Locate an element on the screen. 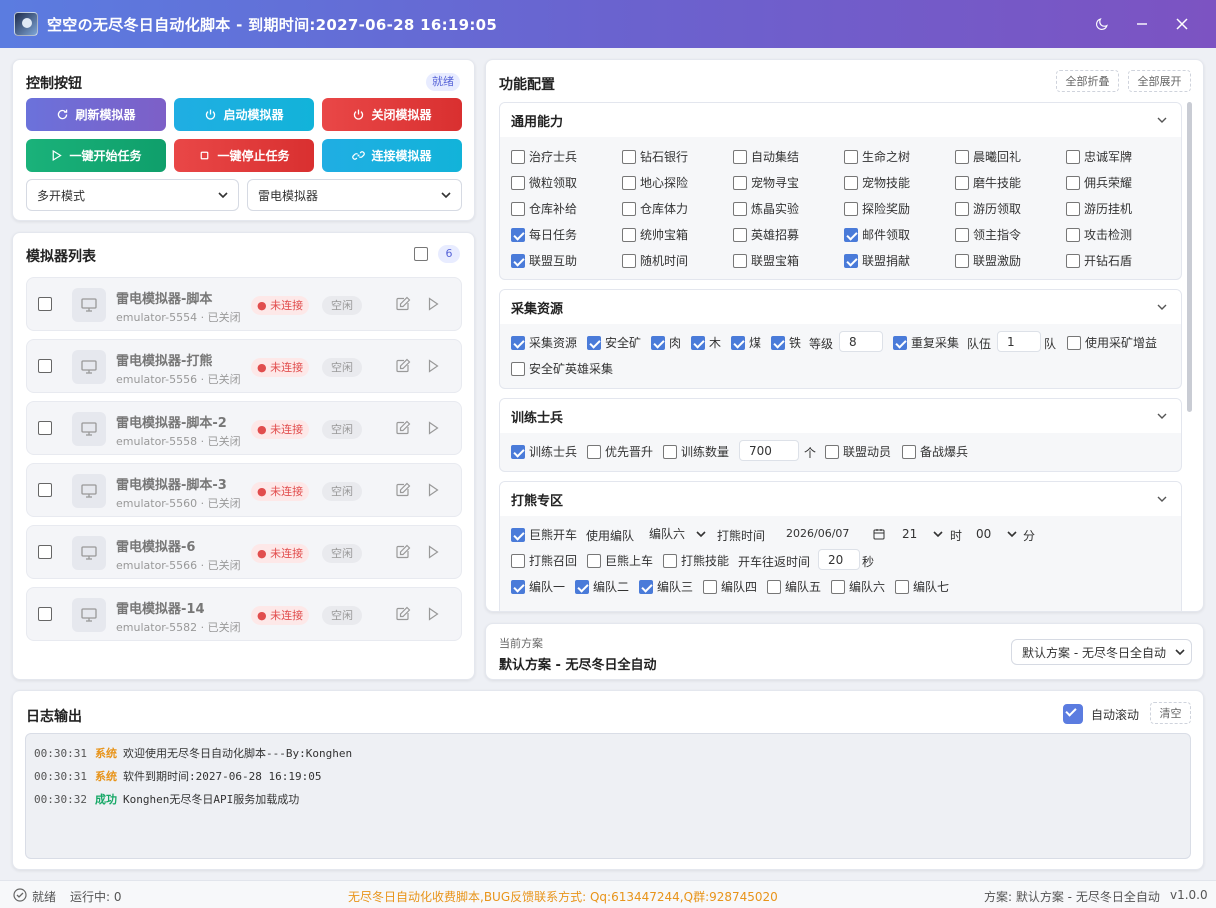  bear-team-checkbox: 编队五 is located at coordinates (794, 586).